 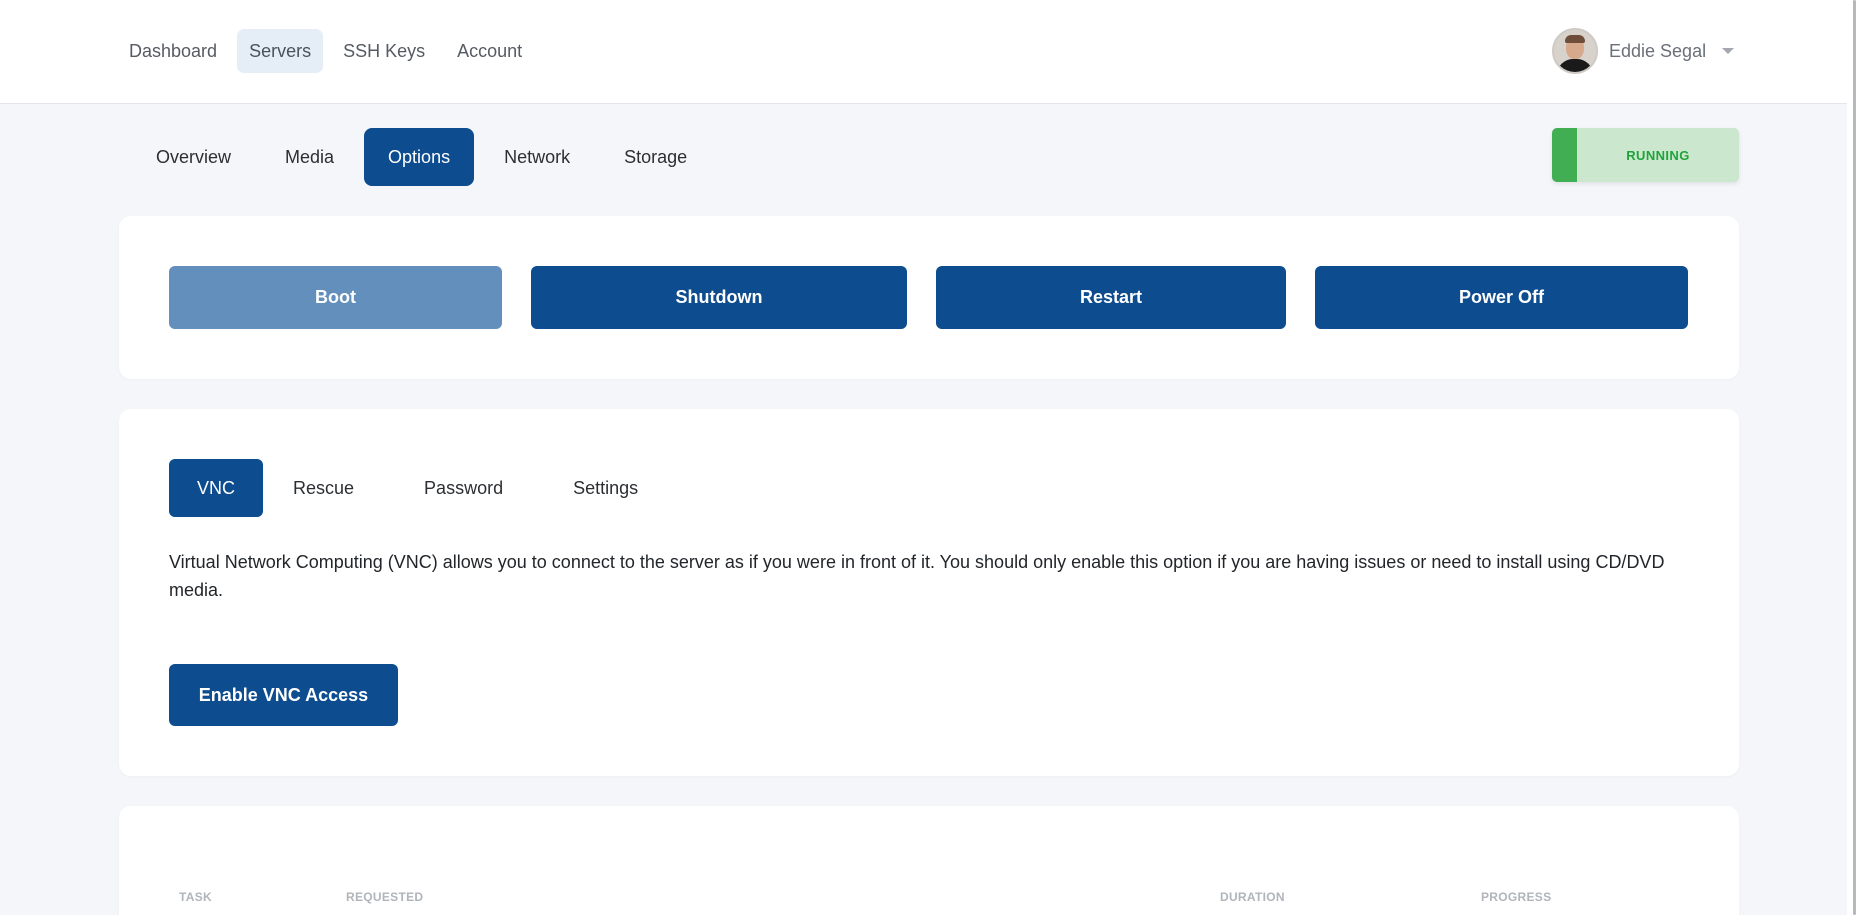 I want to click on user-menu: Eddie Segal, so click(x=1643, y=51).